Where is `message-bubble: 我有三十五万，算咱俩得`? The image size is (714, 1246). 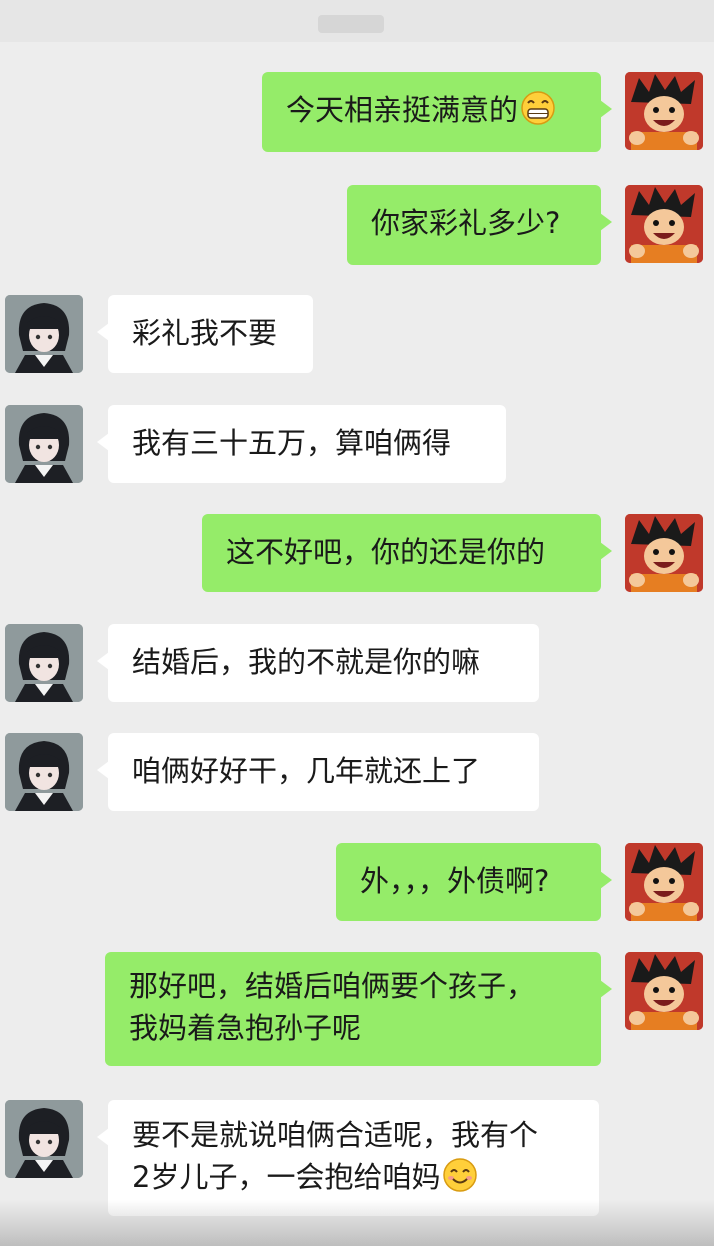 message-bubble: 我有三十五万，算咱俩得 is located at coordinates (301, 444).